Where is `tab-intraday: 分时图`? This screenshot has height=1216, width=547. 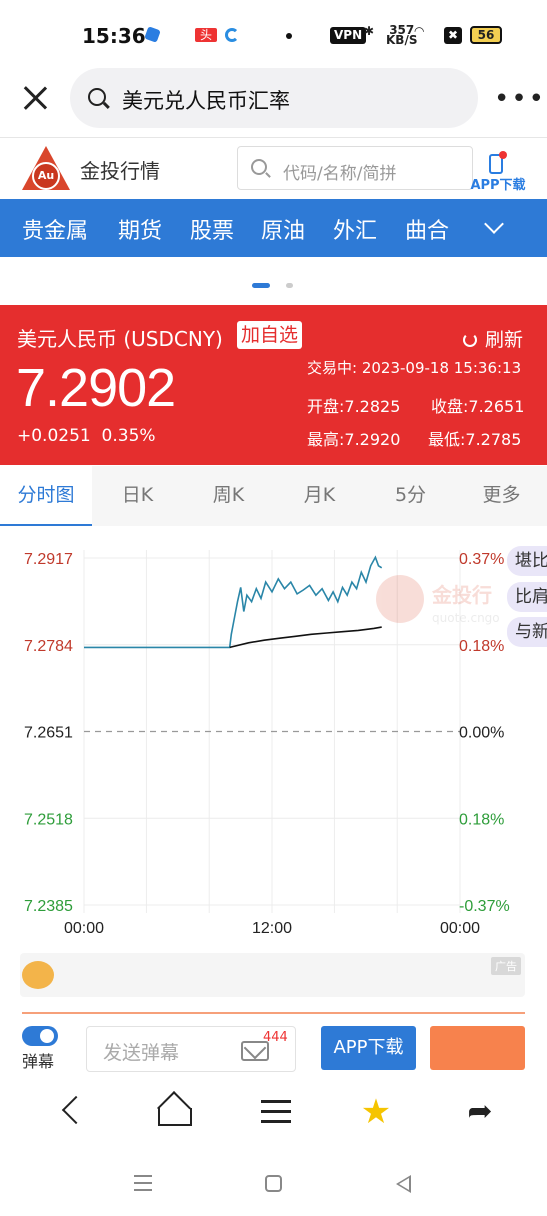 tab-intraday: 分时图 is located at coordinates (46, 496).